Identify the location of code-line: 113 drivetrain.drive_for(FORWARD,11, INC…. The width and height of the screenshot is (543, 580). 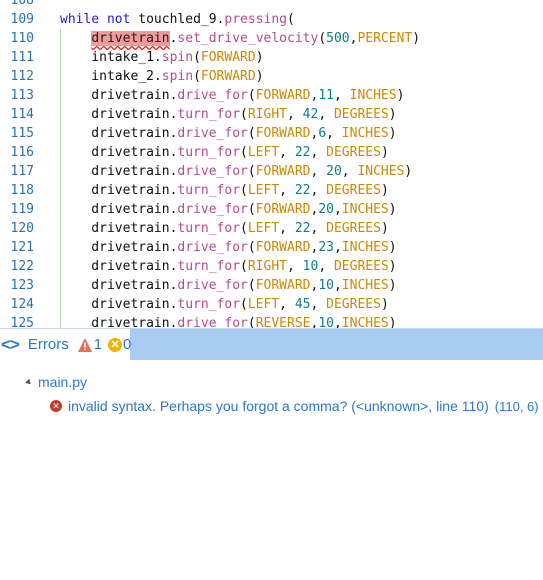
(271, 95).